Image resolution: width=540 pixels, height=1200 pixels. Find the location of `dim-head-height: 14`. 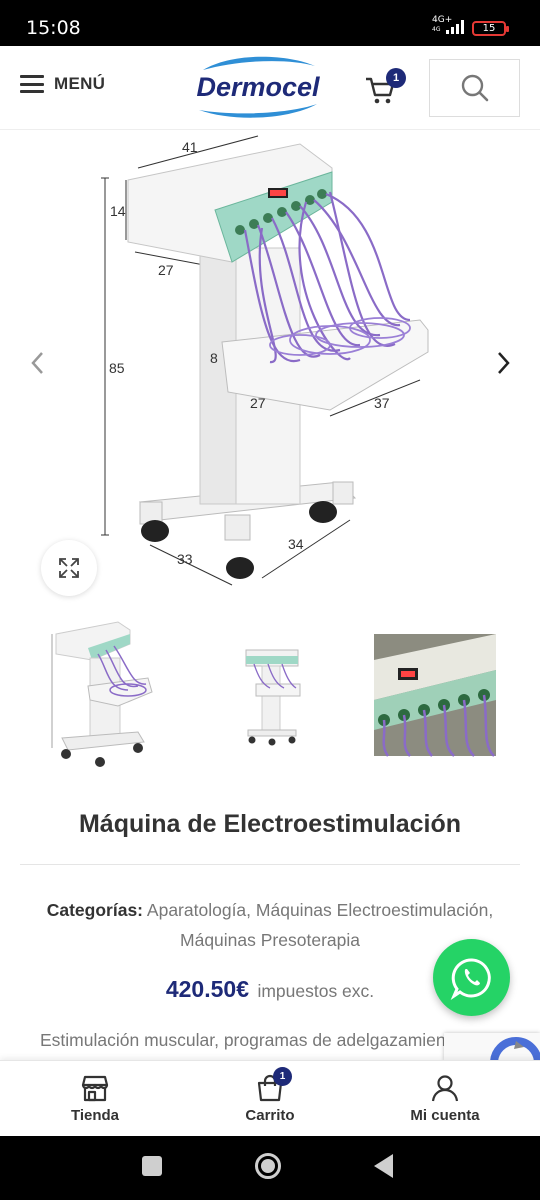

dim-head-height: 14 is located at coordinates (118, 211).